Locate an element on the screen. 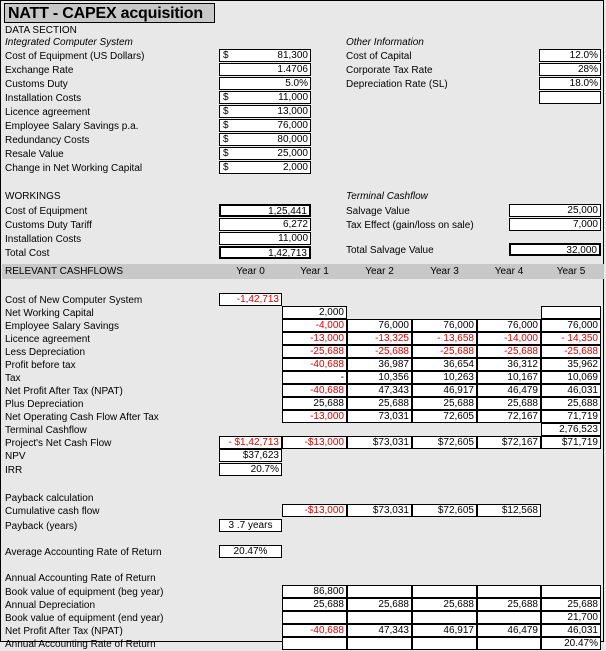 This screenshot has width=606, height=651. workings-value-3: 1,42,713 is located at coordinates (265, 252).